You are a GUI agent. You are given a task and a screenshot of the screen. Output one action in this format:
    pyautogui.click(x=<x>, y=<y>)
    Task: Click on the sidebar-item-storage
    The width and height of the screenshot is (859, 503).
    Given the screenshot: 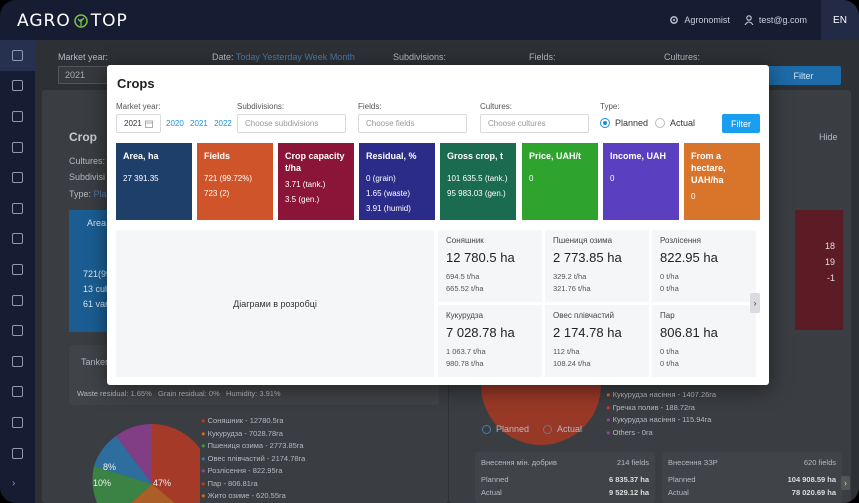 What is the action you would take?
    pyautogui.click(x=17, y=269)
    